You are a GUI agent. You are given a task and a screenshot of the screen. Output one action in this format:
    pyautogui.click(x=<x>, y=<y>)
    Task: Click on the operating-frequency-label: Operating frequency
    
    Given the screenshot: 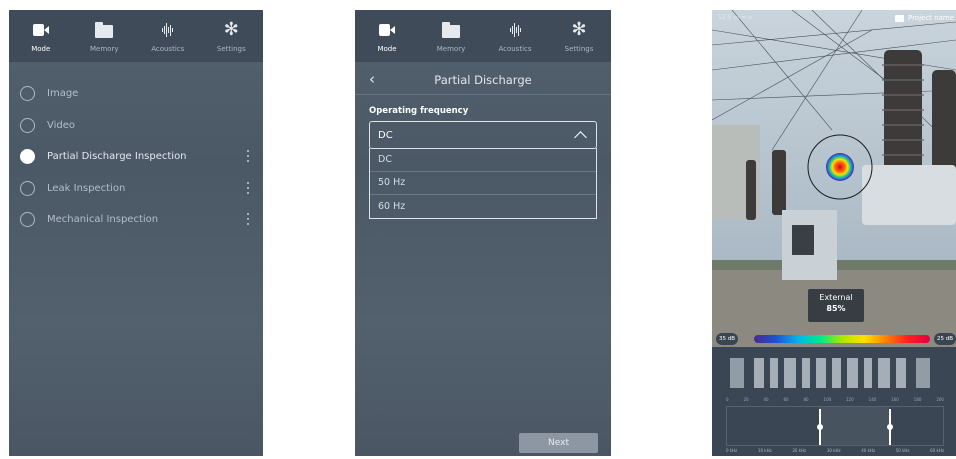 What is the action you would take?
    pyautogui.click(x=419, y=111)
    